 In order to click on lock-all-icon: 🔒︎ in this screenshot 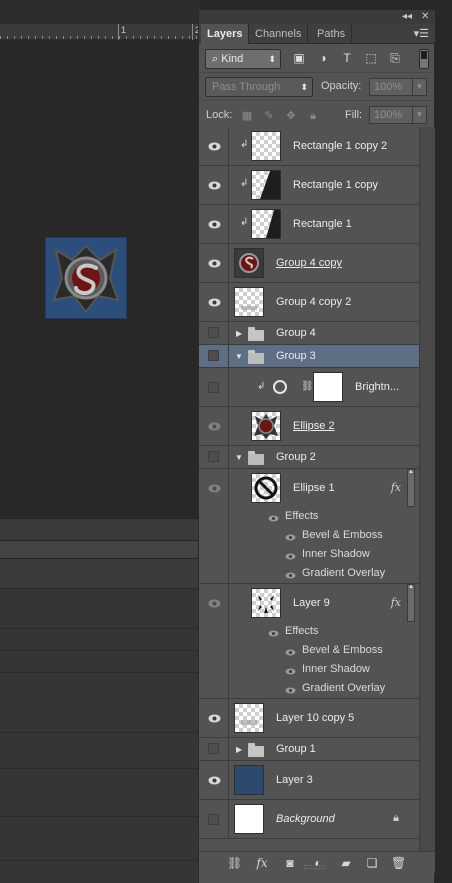, I will do `click(313, 116)`.